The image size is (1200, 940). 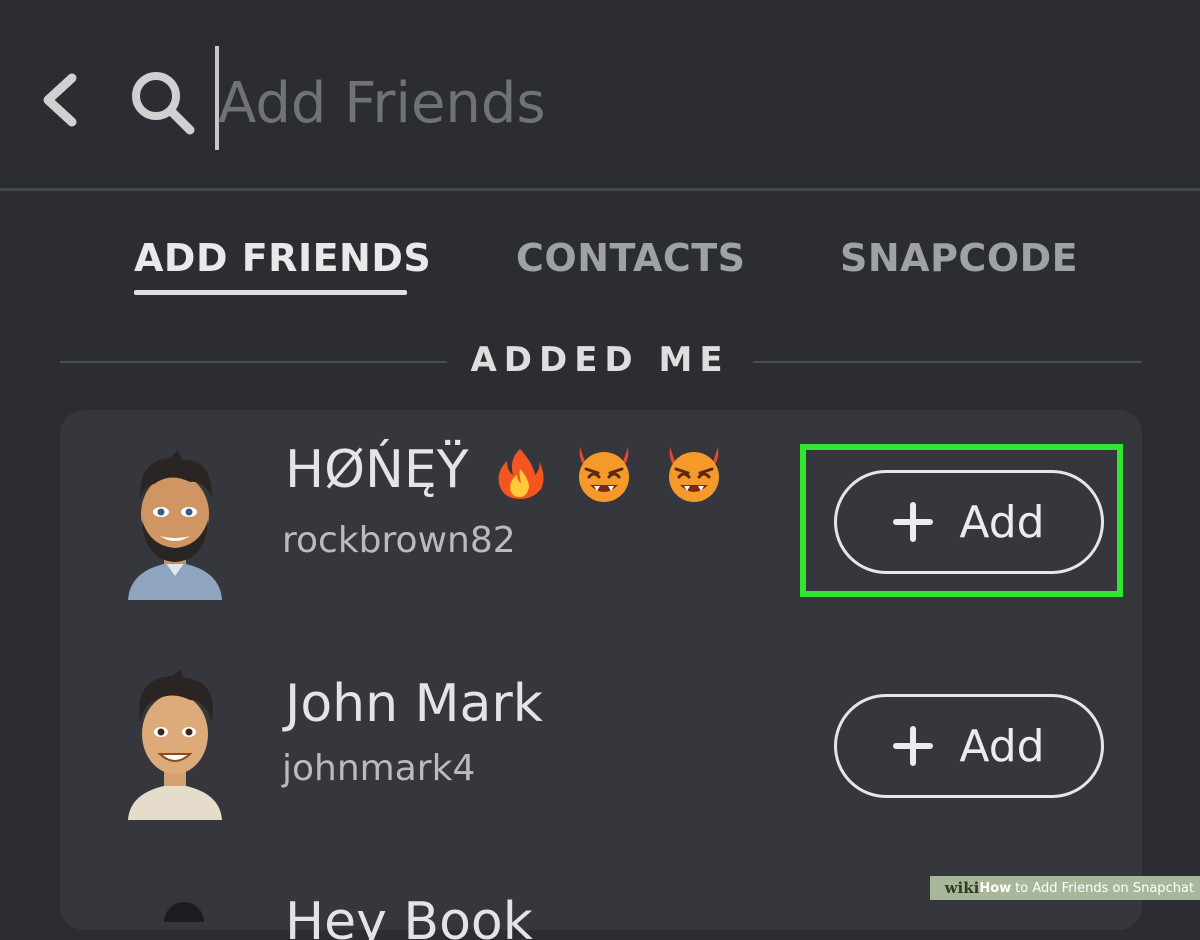 What do you see at coordinates (62, 100) in the screenshot?
I see `chevron-left-icon` at bounding box center [62, 100].